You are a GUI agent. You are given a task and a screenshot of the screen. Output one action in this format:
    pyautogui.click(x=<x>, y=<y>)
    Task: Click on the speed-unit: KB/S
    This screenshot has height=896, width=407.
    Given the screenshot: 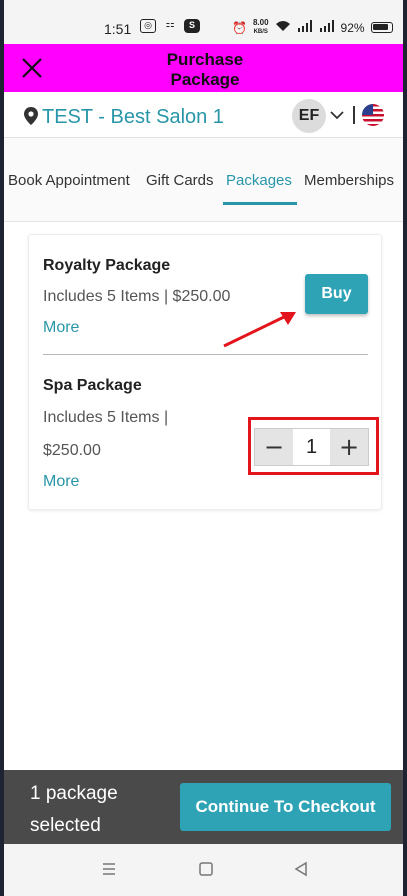 What is the action you would take?
    pyautogui.click(x=260, y=32)
    